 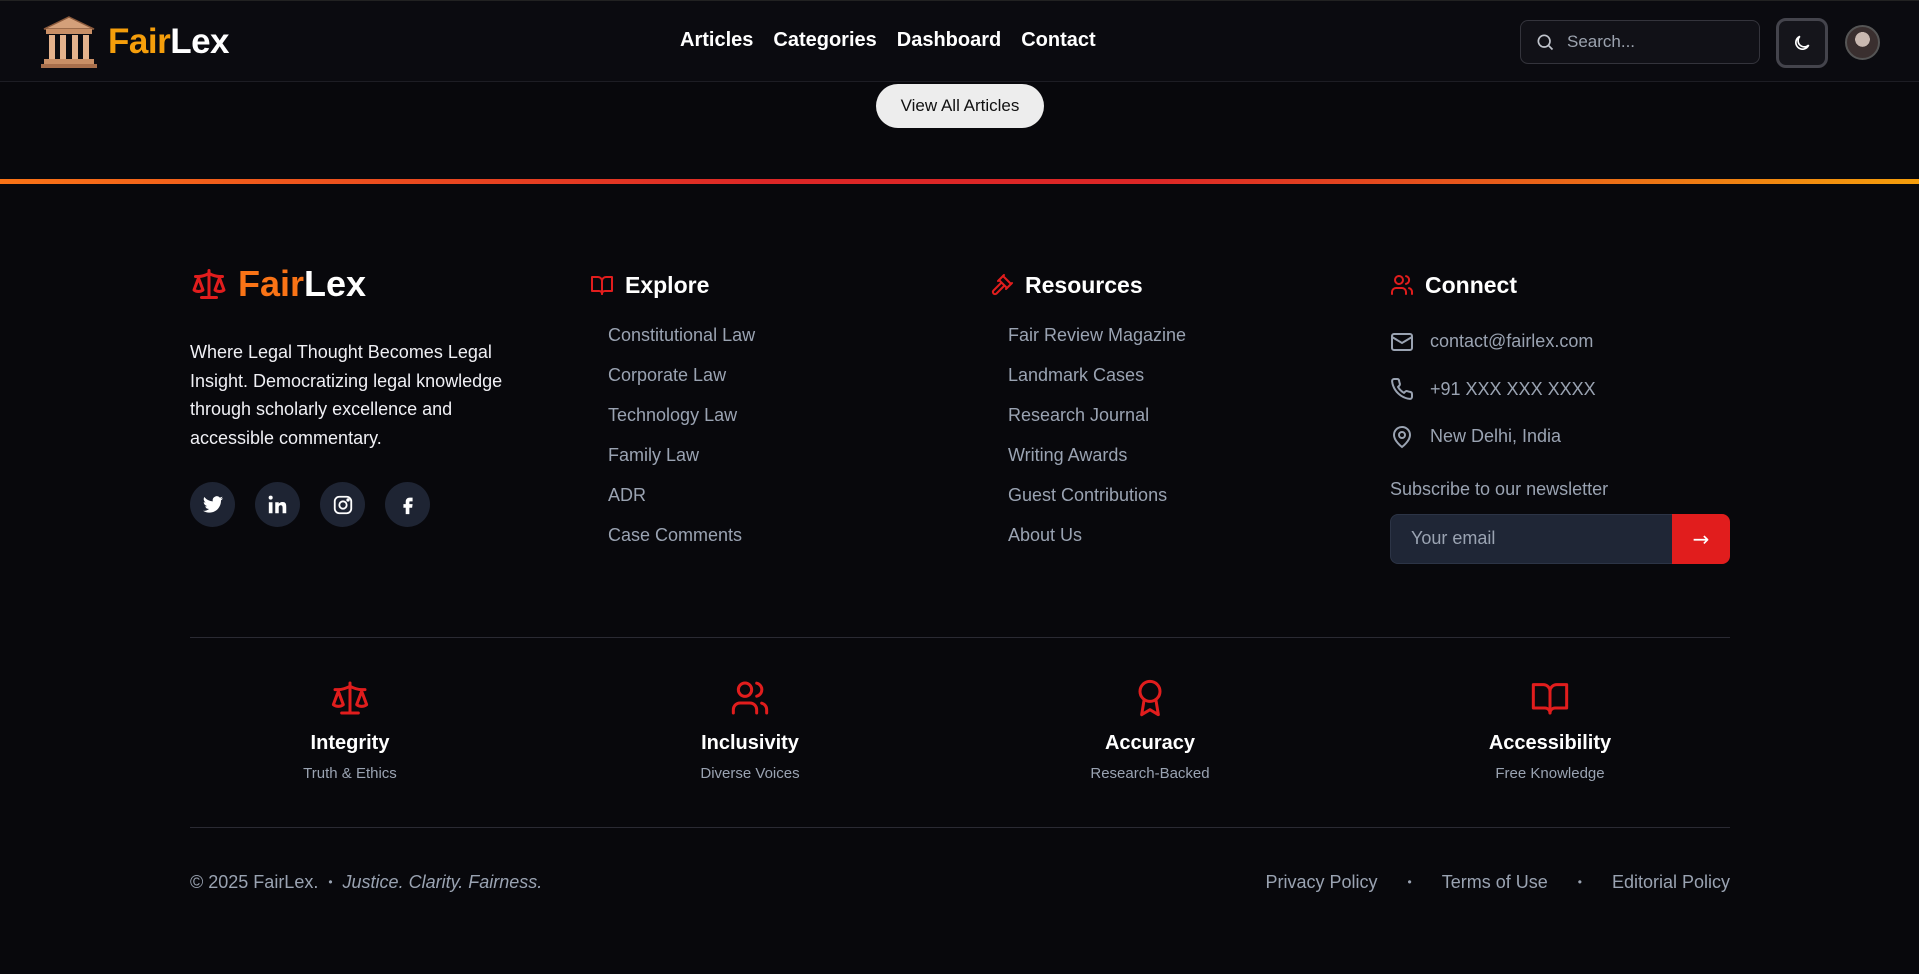 I want to click on search-box, so click(x=1640, y=42).